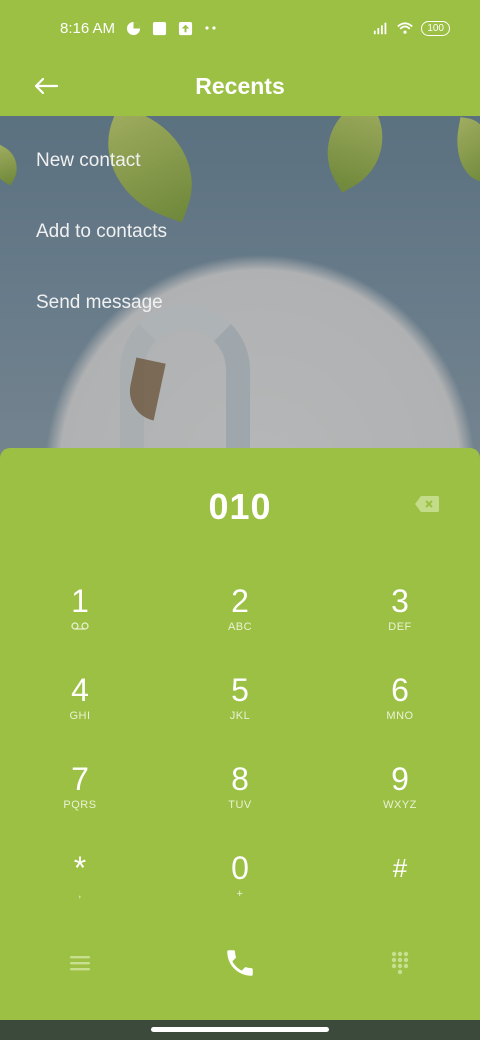  What do you see at coordinates (185, 28) in the screenshot?
I see `upload-icon` at bounding box center [185, 28].